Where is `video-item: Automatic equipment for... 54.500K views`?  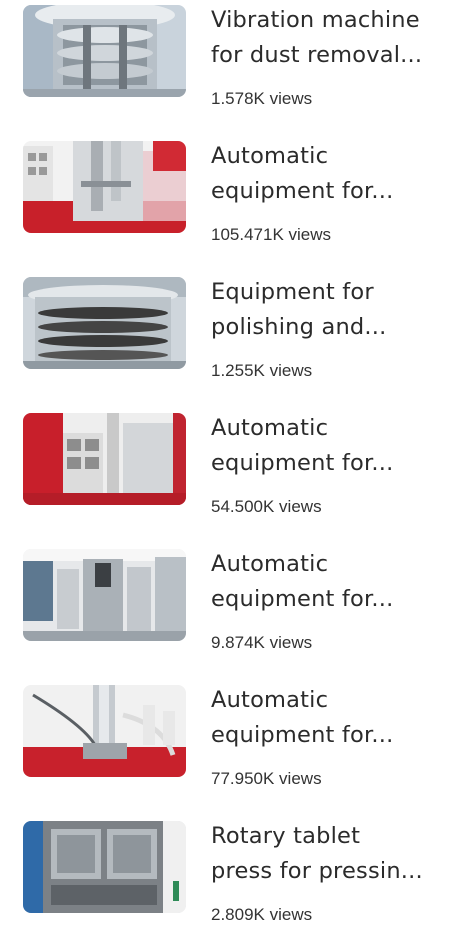 video-item: Automatic equipment for... 54.500K views is located at coordinates (231, 473).